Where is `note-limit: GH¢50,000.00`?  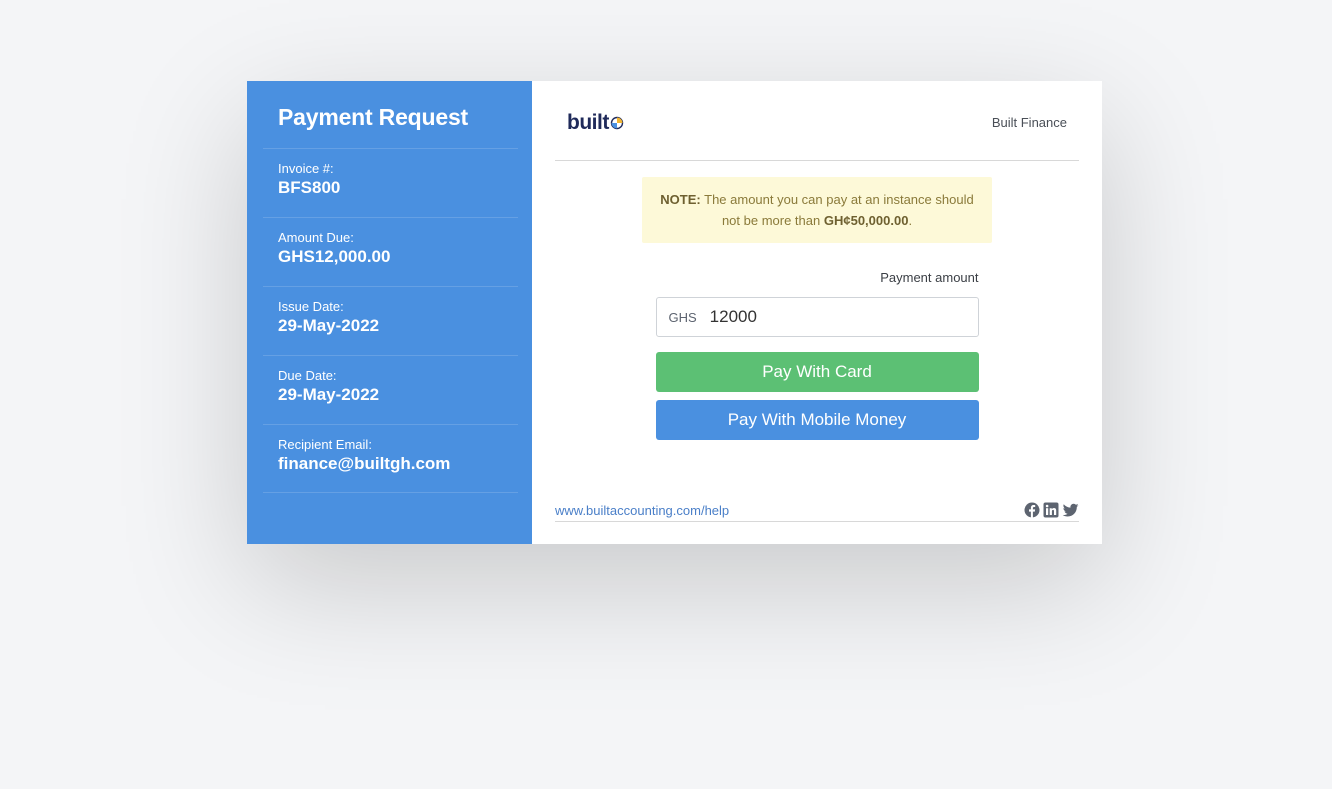 note-limit: GH¢50,000.00 is located at coordinates (866, 220).